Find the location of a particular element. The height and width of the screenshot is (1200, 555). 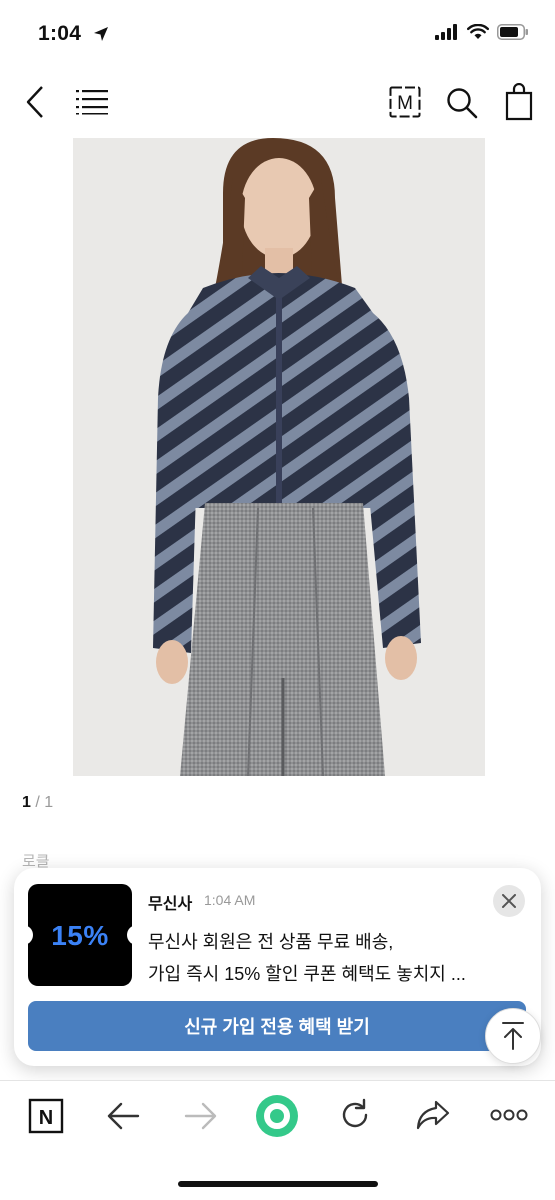

arrow-up-icon is located at coordinates (513, 1036).